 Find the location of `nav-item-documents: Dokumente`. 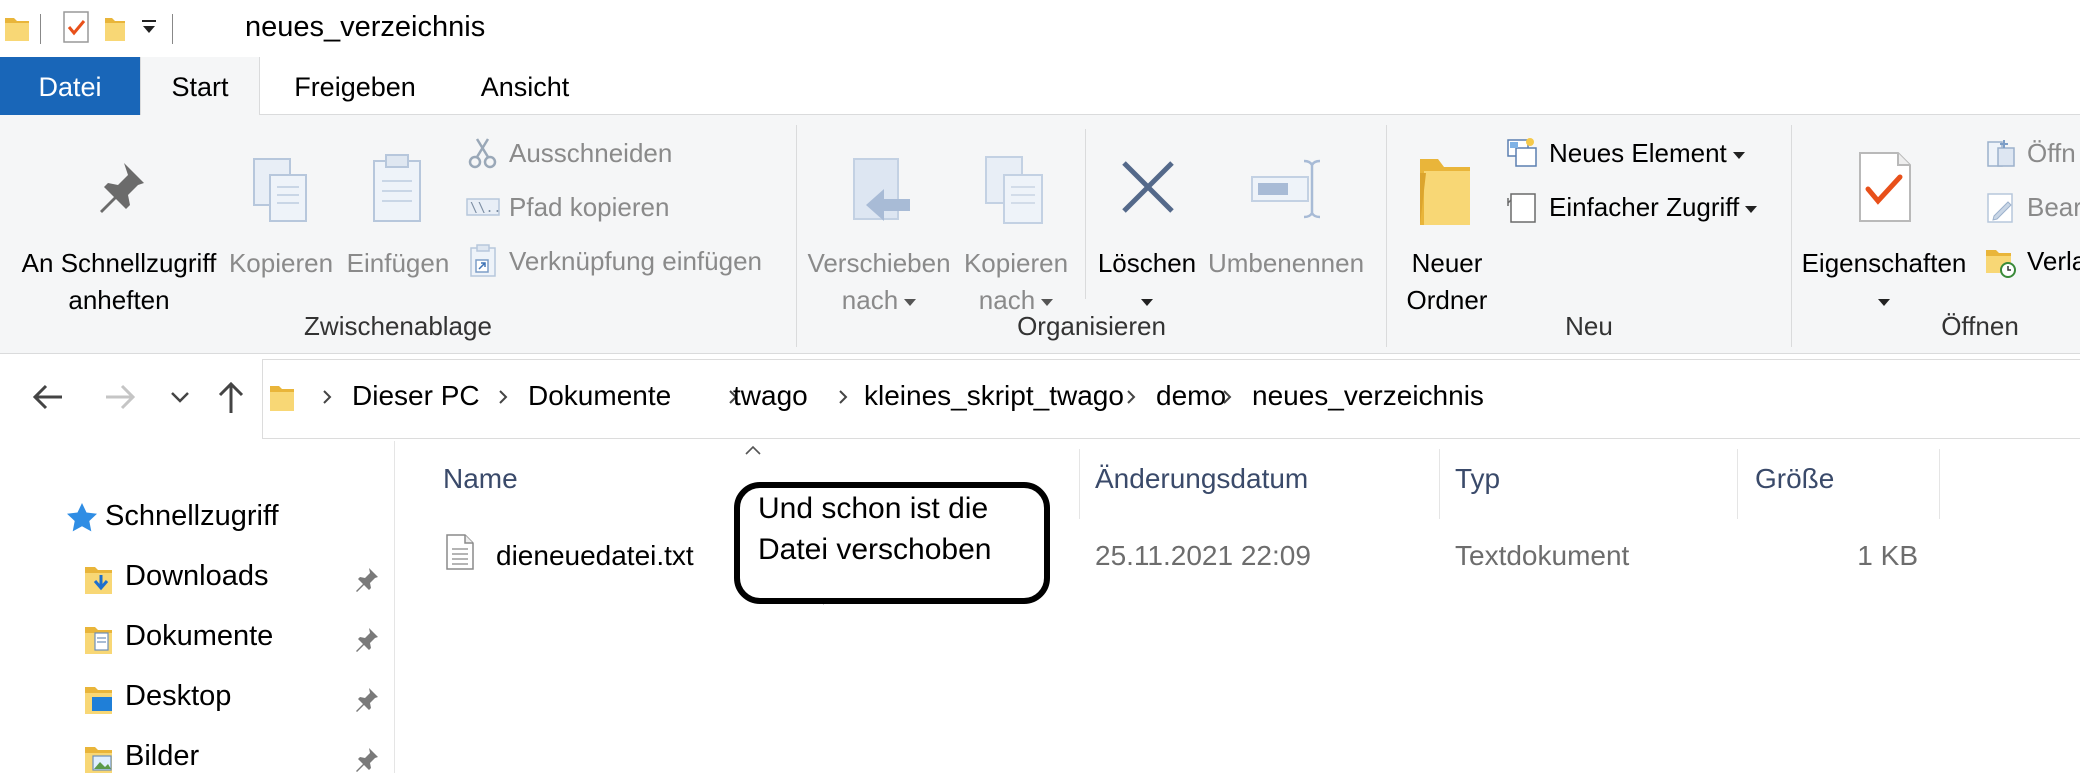

nav-item-documents: Dokumente is located at coordinates (234, 640).